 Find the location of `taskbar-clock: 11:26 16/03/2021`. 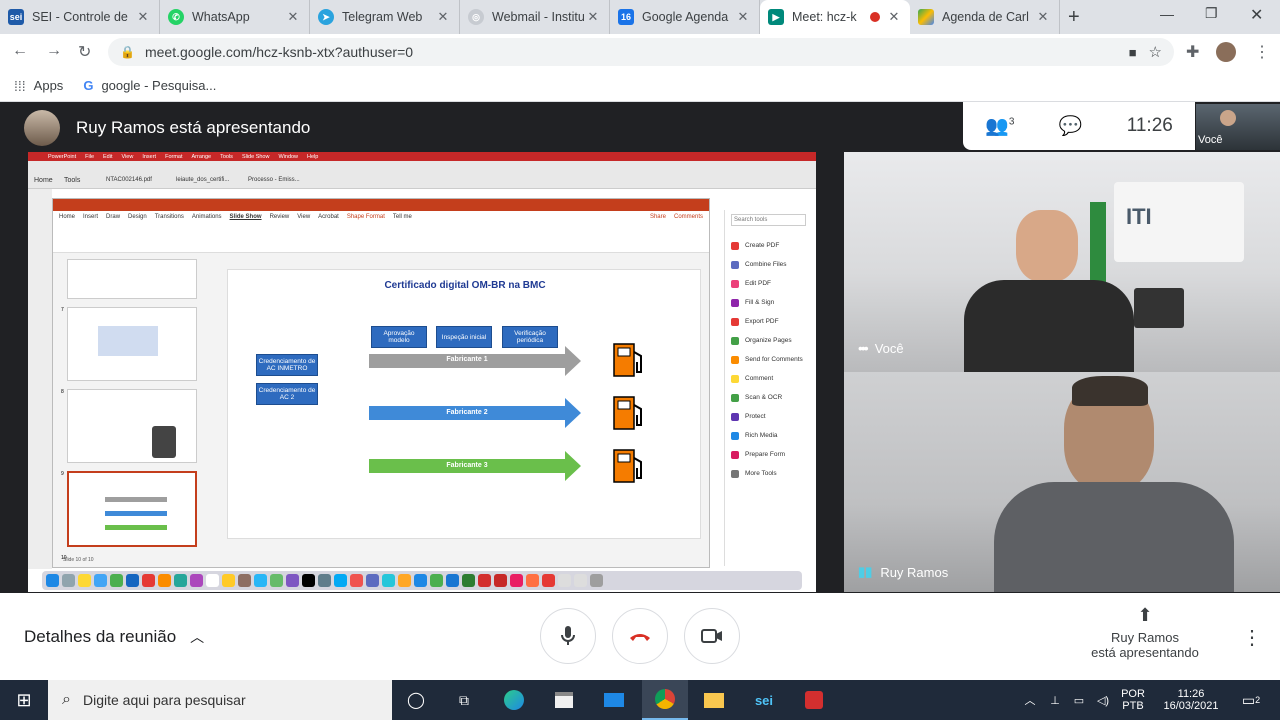

taskbar-clock: 11:26 16/03/2021 is located at coordinates (1191, 700).